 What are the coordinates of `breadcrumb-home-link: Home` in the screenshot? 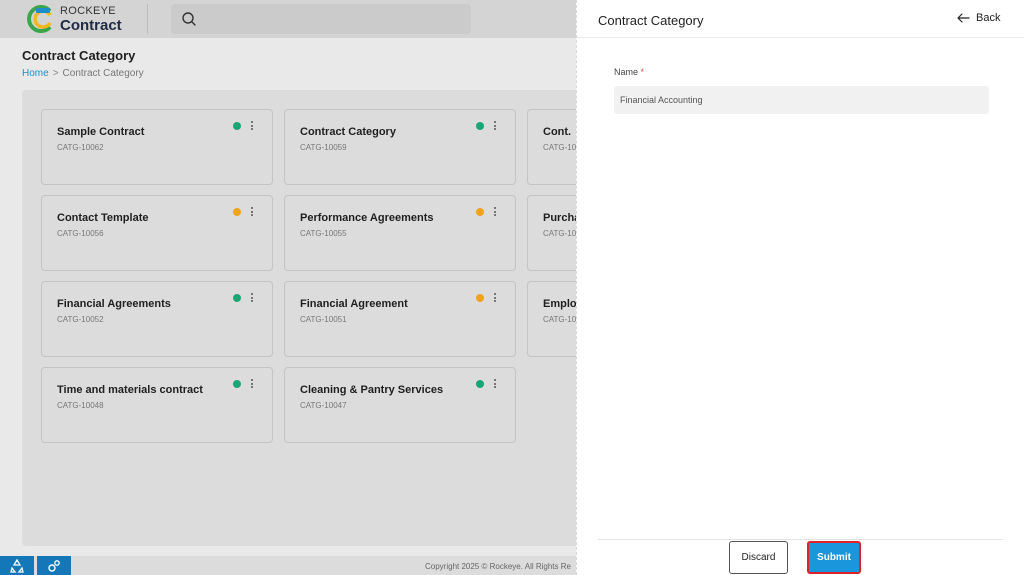 It's located at (35, 73).